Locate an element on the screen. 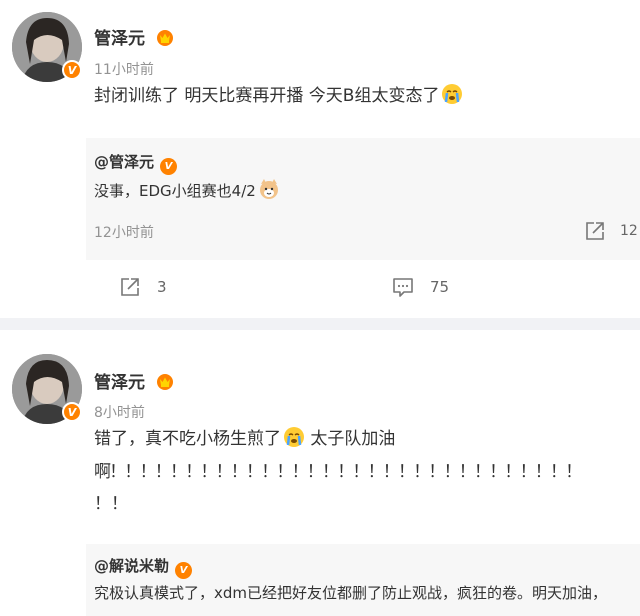 This screenshot has width=640, height=616. post-text-line: 错了，真不吃小杨生煎了 is located at coordinates (187, 439).